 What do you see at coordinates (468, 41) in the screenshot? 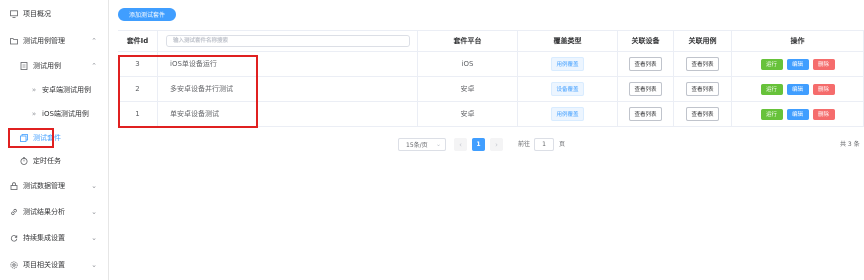
I see `column-header-platform: 套件平台` at bounding box center [468, 41].